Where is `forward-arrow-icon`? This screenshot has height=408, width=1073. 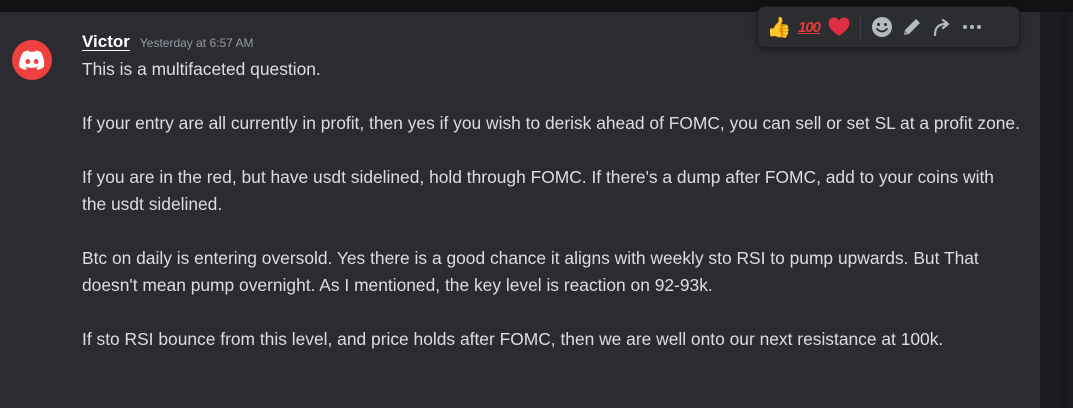 forward-arrow-icon is located at coordinates (941, 27).